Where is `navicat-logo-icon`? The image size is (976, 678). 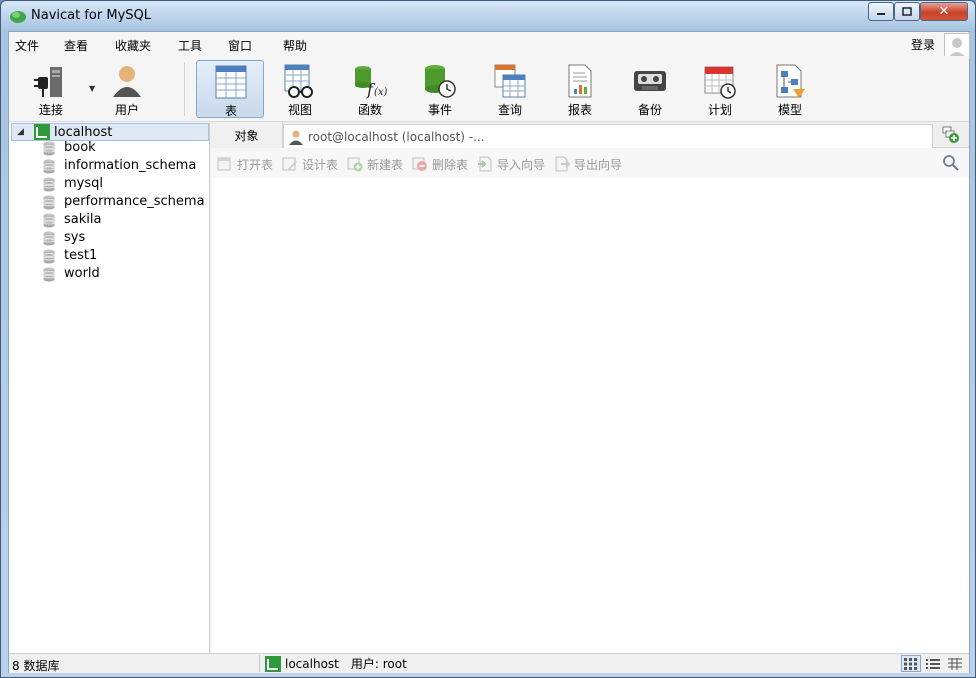 navicat-logo-icon is located at coordinates (18, 17).